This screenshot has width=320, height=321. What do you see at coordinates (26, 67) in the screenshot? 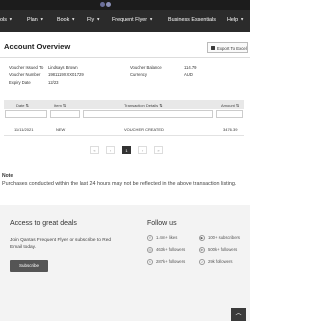
I see `voucher-issued-to-label: Voucher Issued To` at bounding box center [26, 67].